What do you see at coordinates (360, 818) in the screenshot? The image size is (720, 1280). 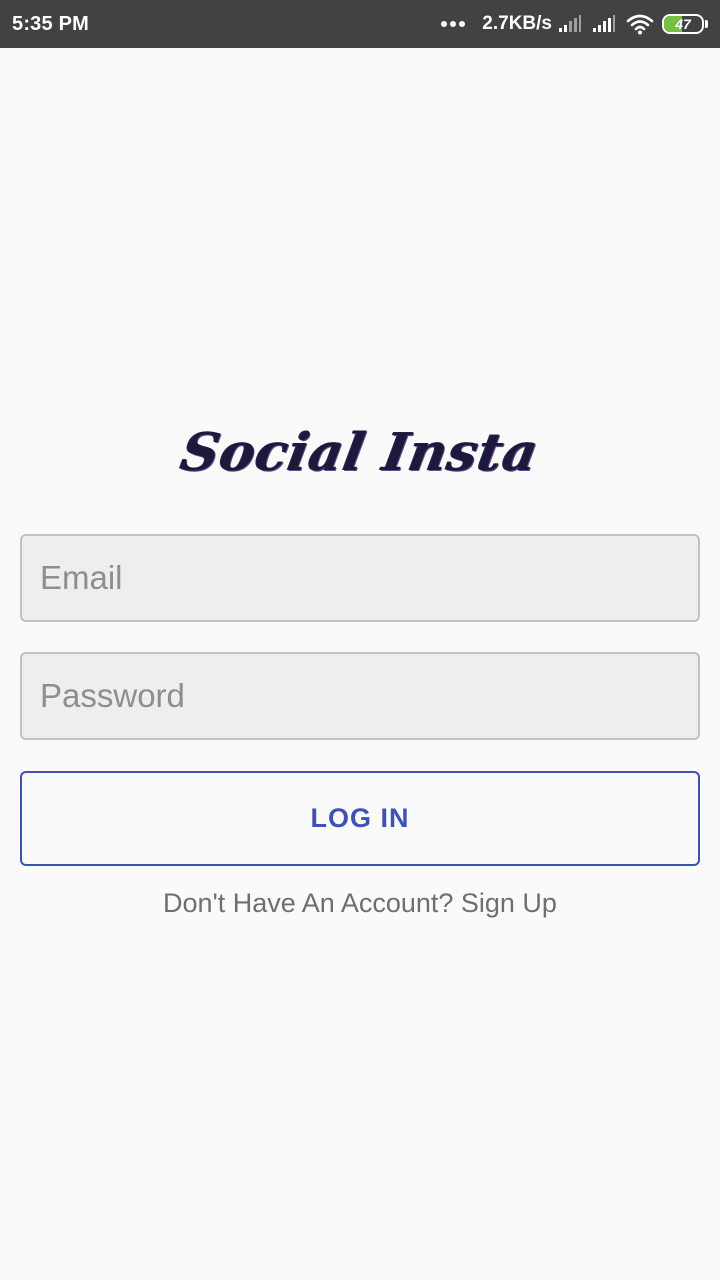 I see `login-button: LOG IN` at bounding box center [360, 818].